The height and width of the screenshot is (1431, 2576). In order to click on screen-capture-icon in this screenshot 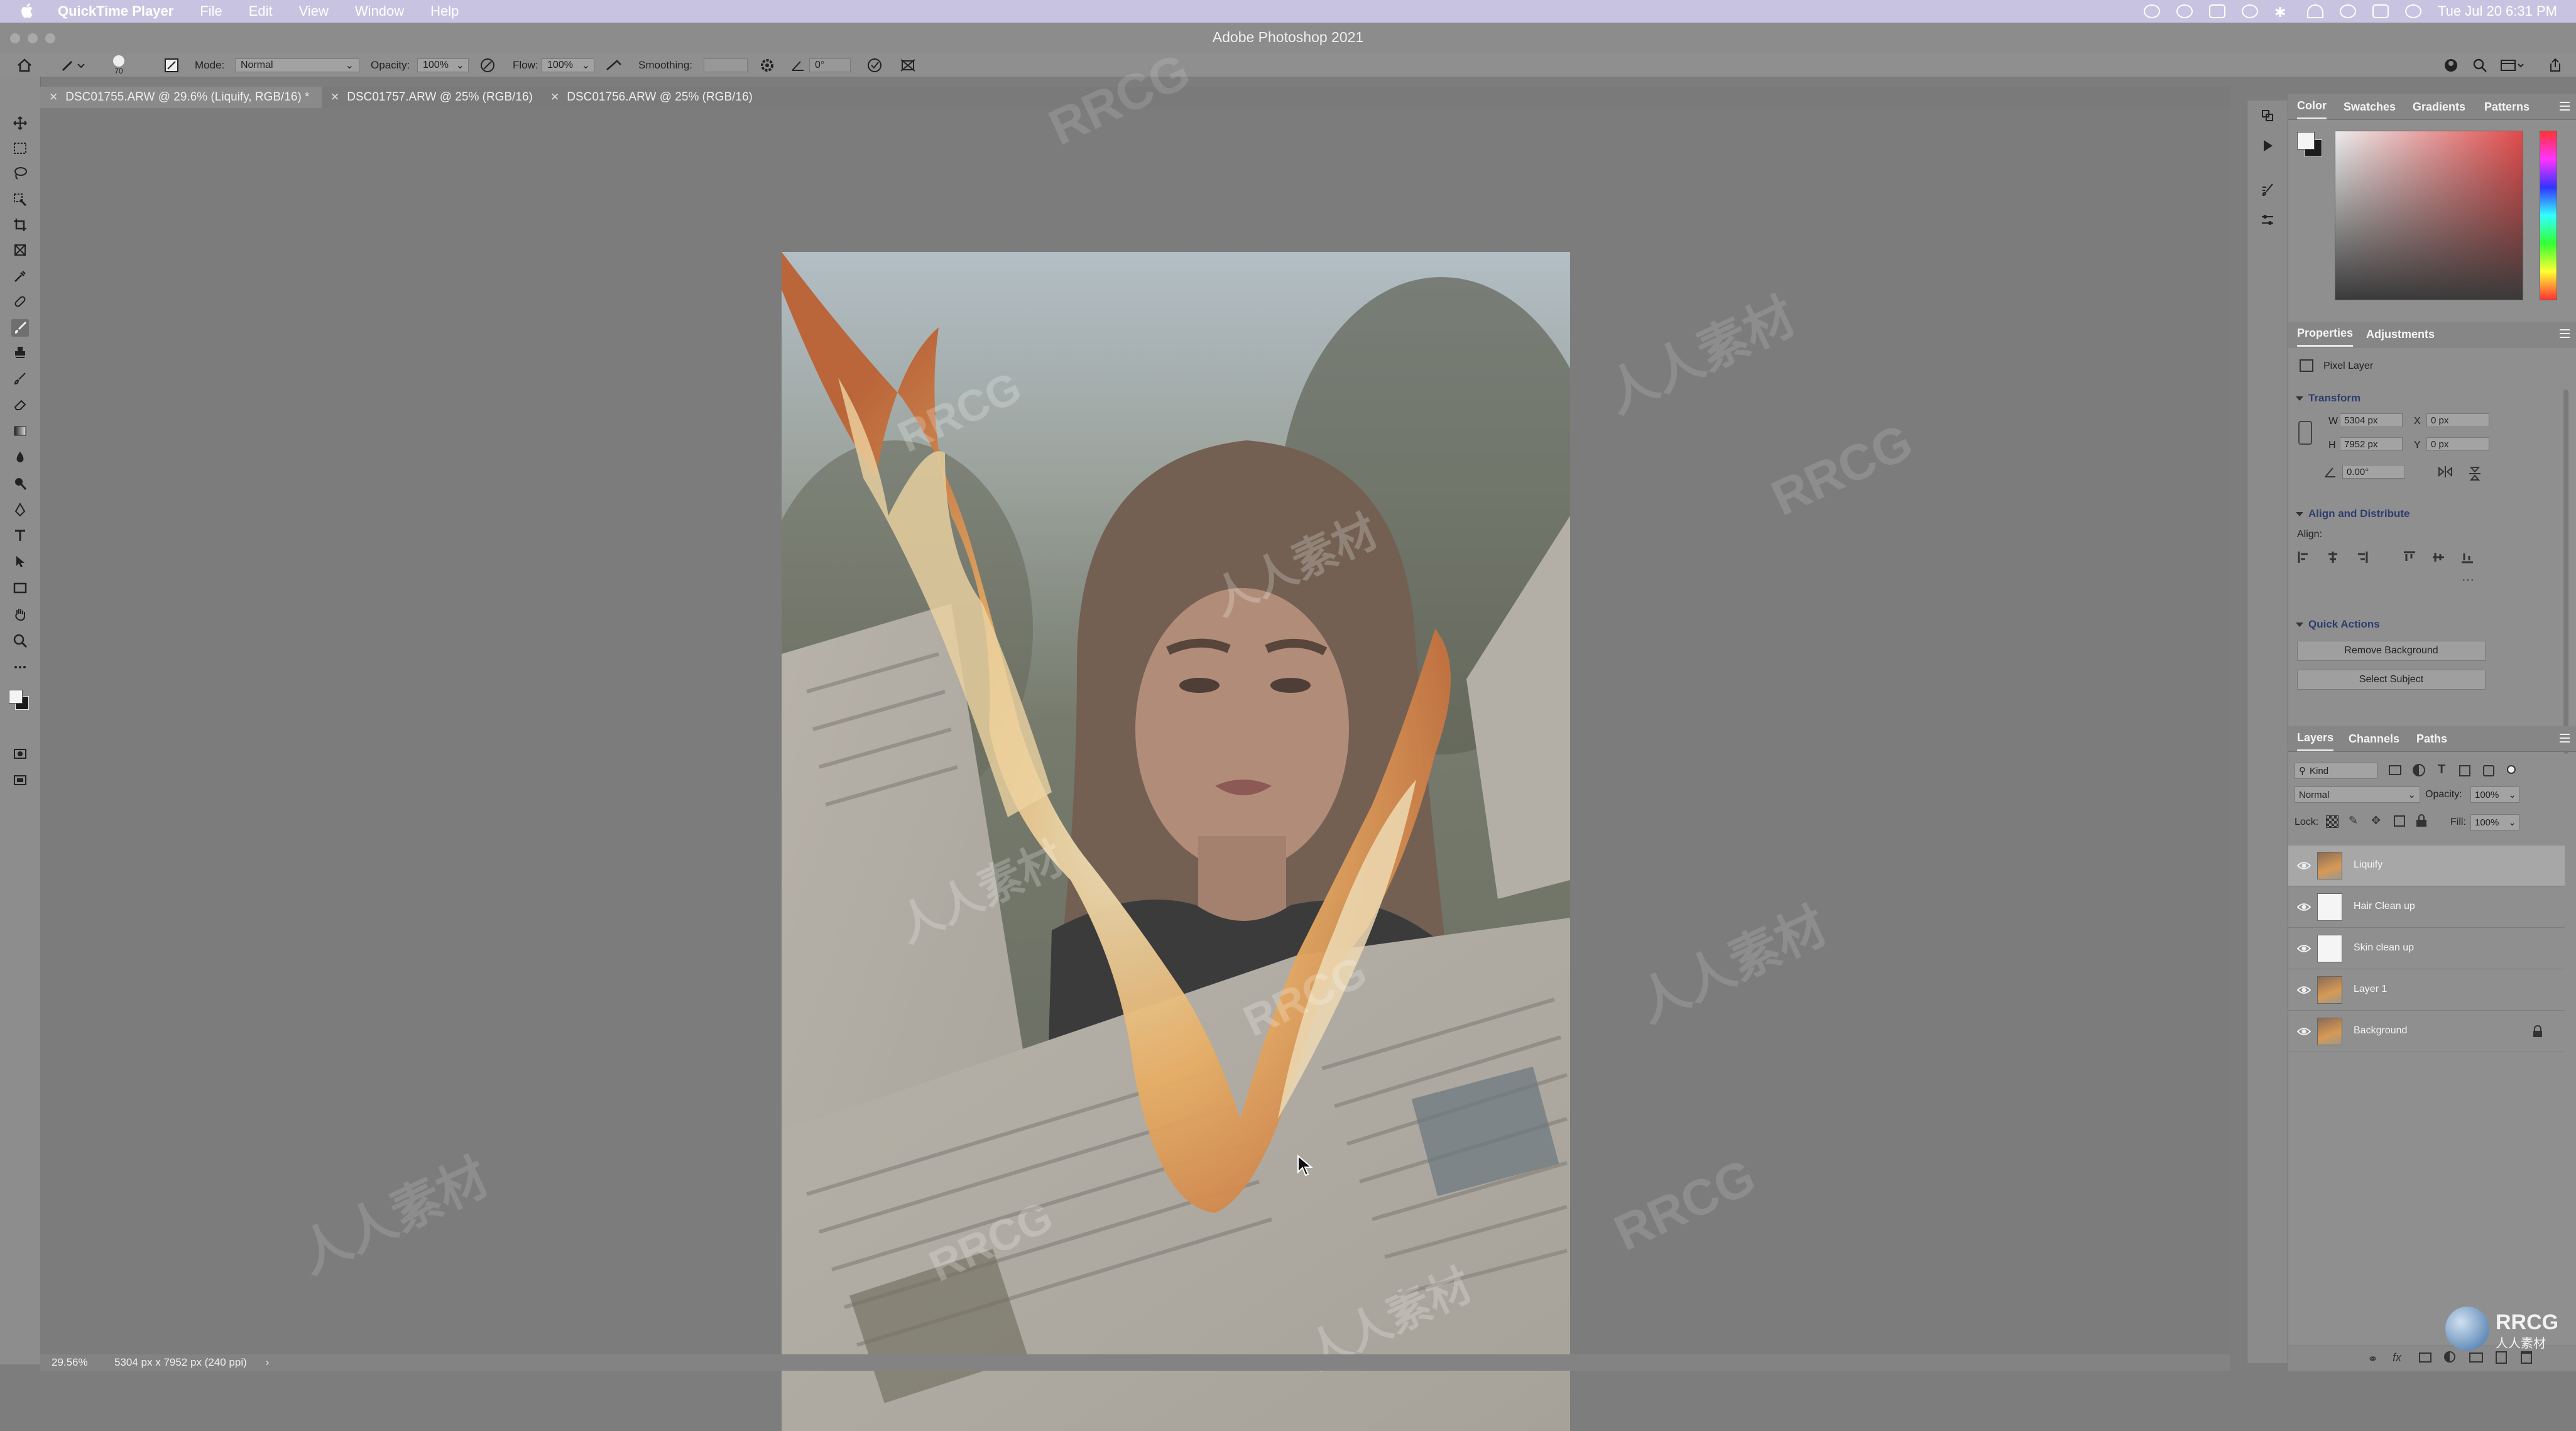, I will do `click(2217, 11)`.